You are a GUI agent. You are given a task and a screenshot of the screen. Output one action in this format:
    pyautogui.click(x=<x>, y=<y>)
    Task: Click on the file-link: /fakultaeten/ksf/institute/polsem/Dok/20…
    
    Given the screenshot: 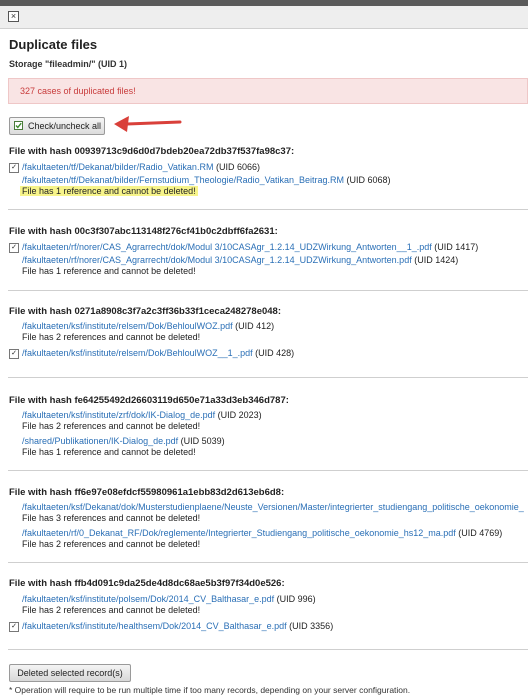 What is the action you would take?
    pyautogui.click(x=148, y=599)
    